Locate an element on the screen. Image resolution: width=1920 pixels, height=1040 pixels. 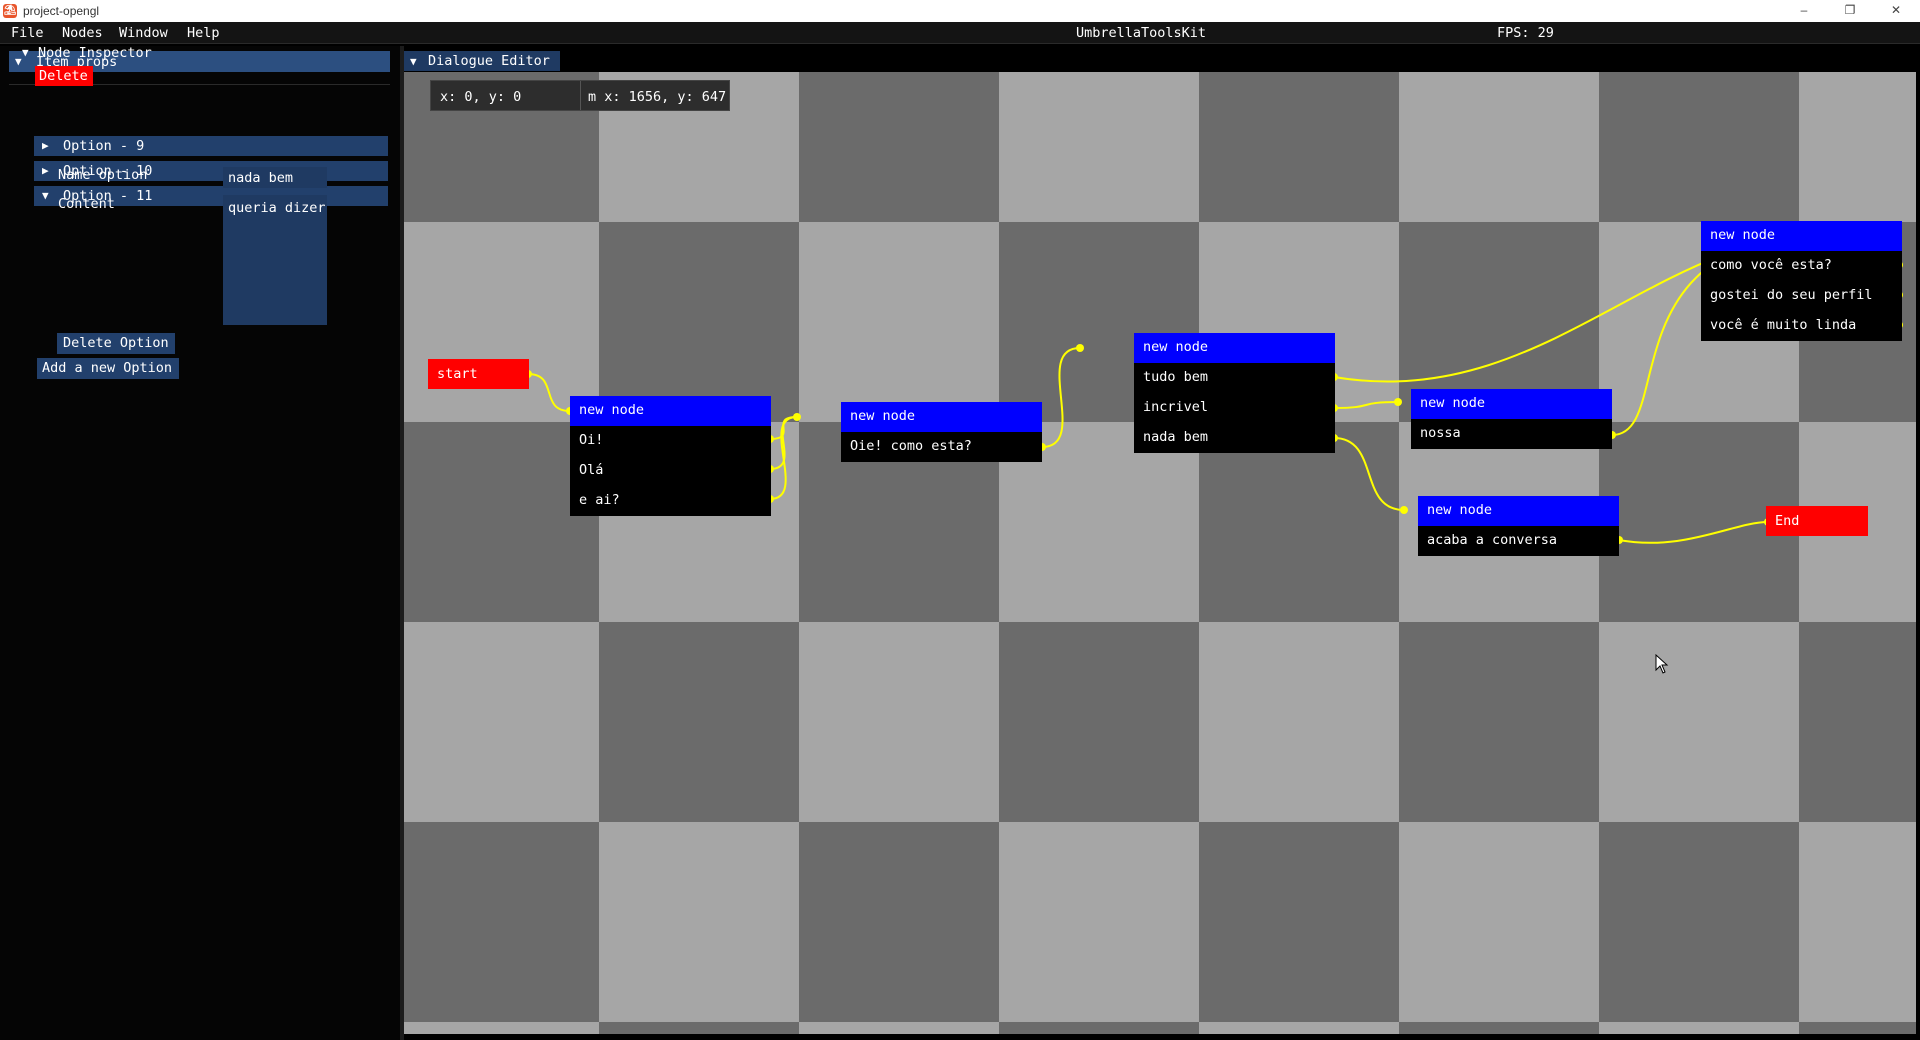
delete-node-button: Delete is located at coordinates (64, 76).